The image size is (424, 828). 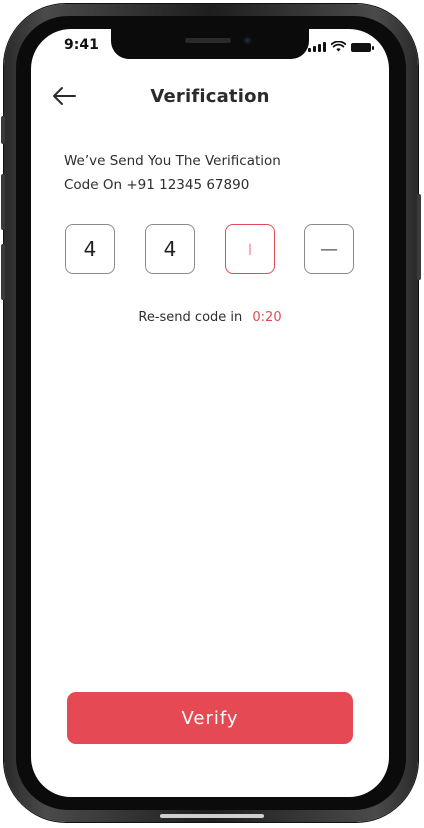 I want to click on resend-timer: 0:20, so click(x=267, y=317).